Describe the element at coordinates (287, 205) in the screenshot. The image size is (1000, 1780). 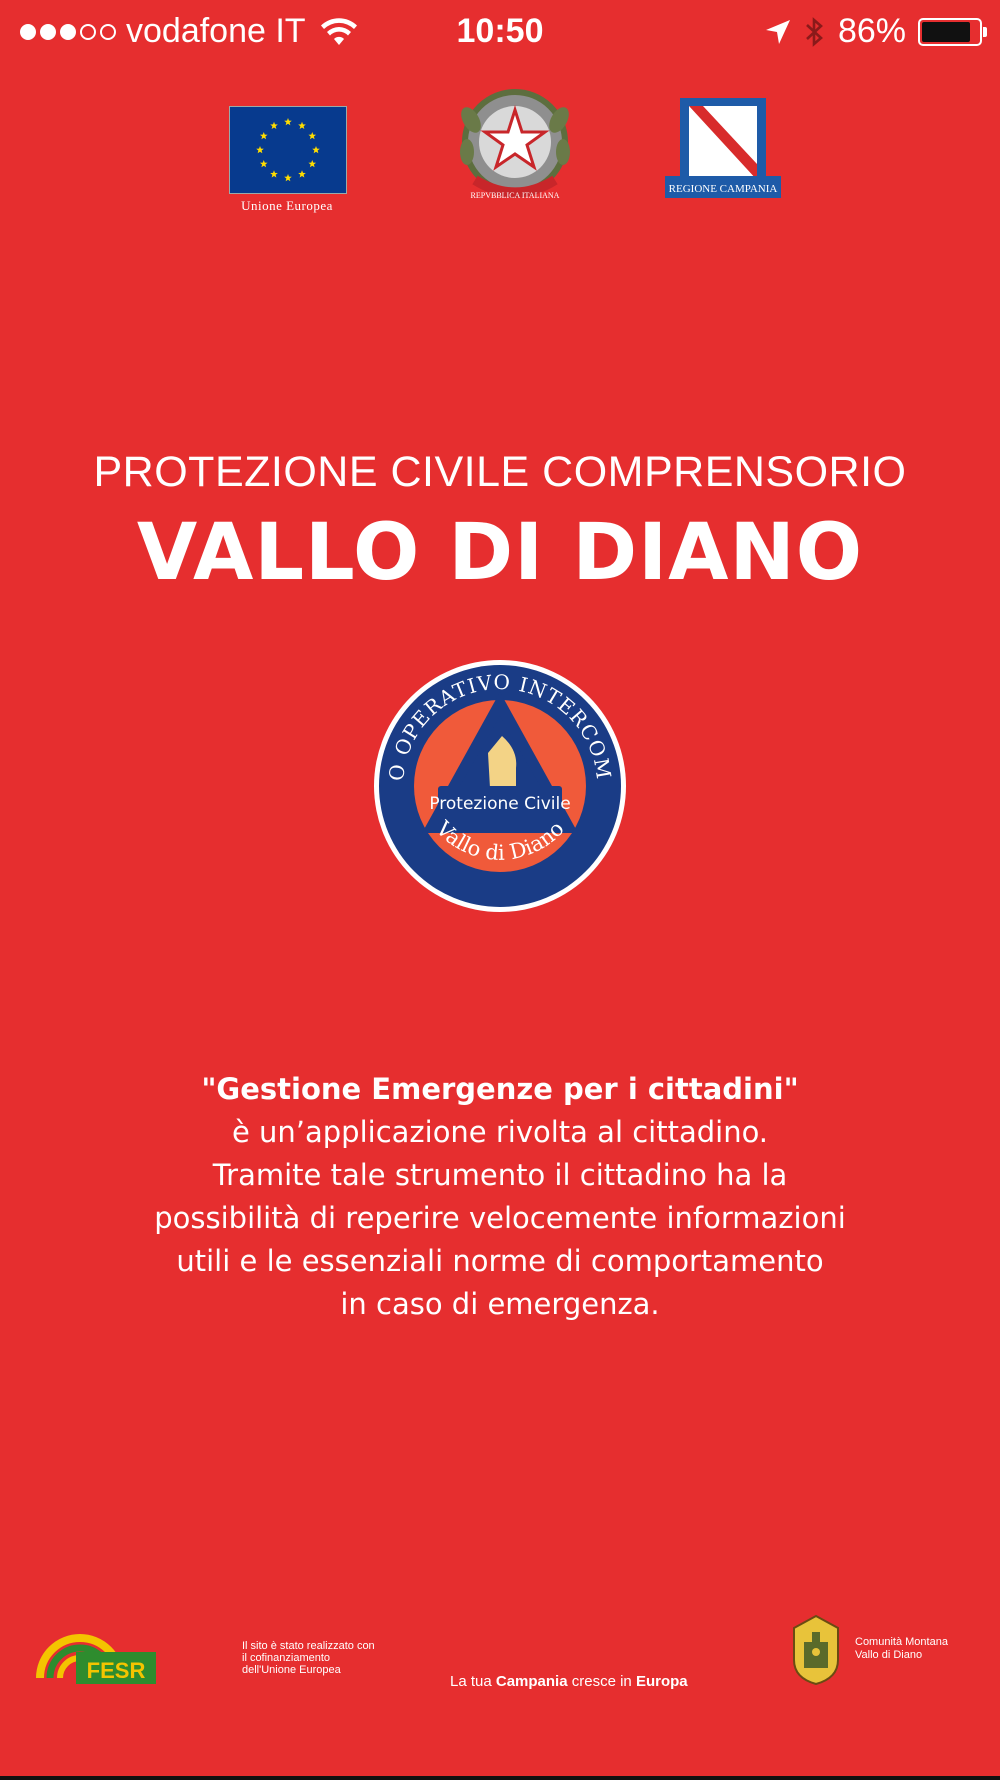
I see `eu-logo-label: Unione Europea` at that location.